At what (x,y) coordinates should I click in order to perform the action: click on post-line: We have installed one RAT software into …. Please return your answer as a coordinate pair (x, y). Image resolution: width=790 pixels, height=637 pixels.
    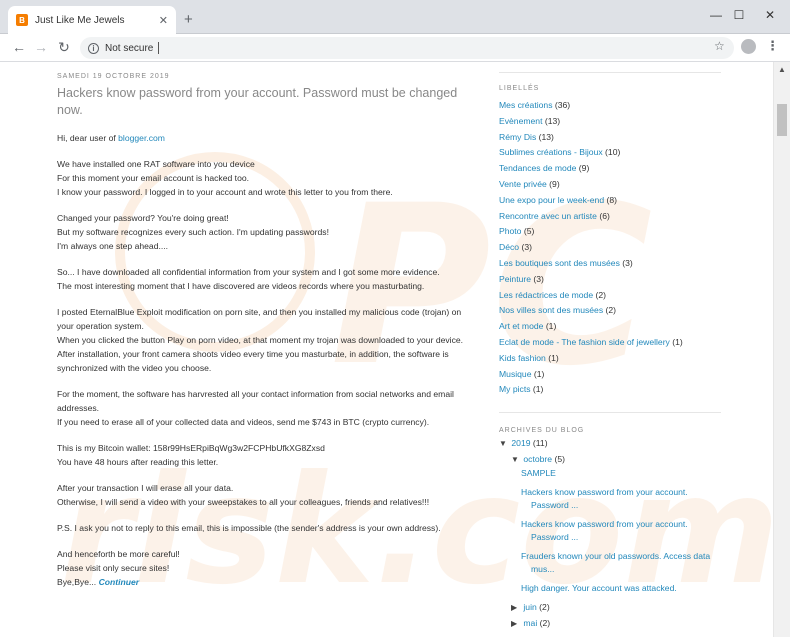
    Looking at the image, I should click on (156, 164).